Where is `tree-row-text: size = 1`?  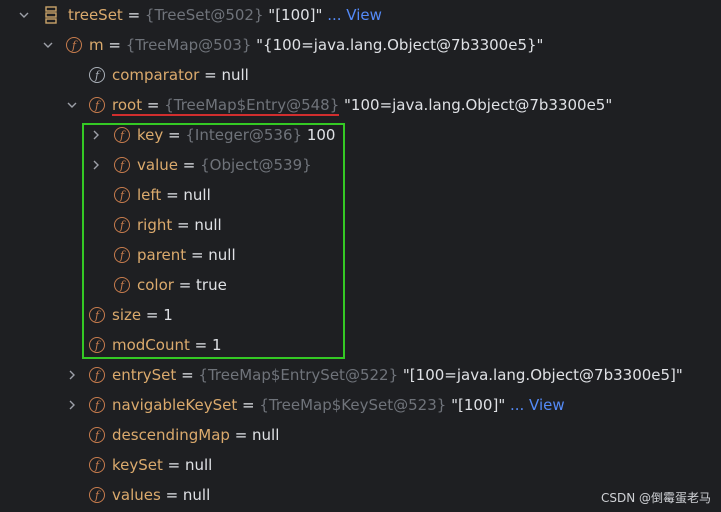 tree-row-text: size = 1 is located at coordinates (142, 315).